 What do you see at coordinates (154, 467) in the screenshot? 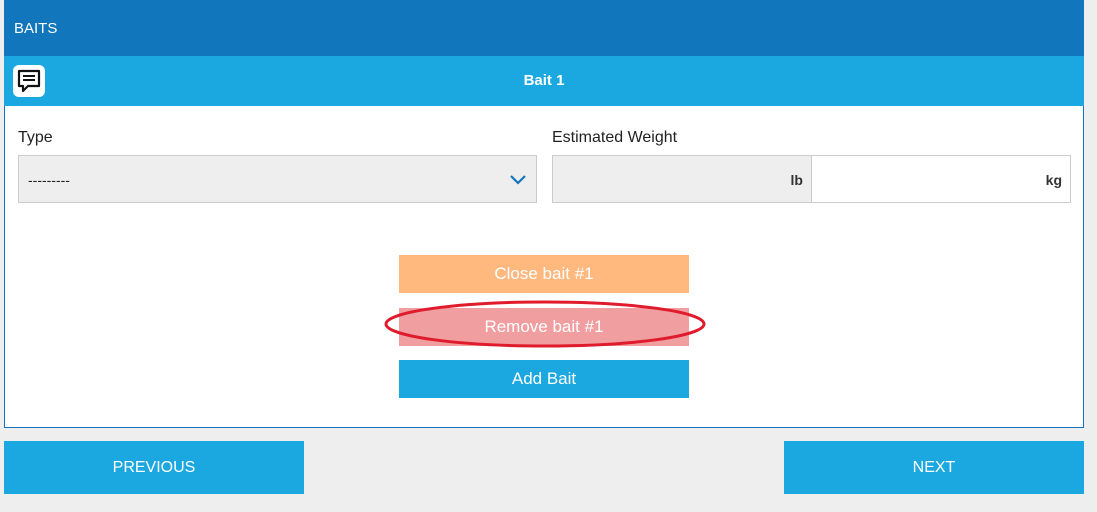
I see `previous-button: PREVIOUS` at bounding box center [154, 467].